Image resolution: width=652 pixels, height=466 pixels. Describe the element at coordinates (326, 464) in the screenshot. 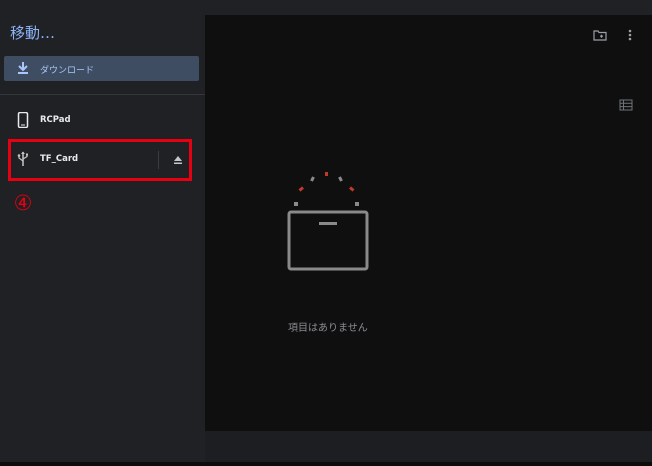

I see `bottom-strip` at that location.